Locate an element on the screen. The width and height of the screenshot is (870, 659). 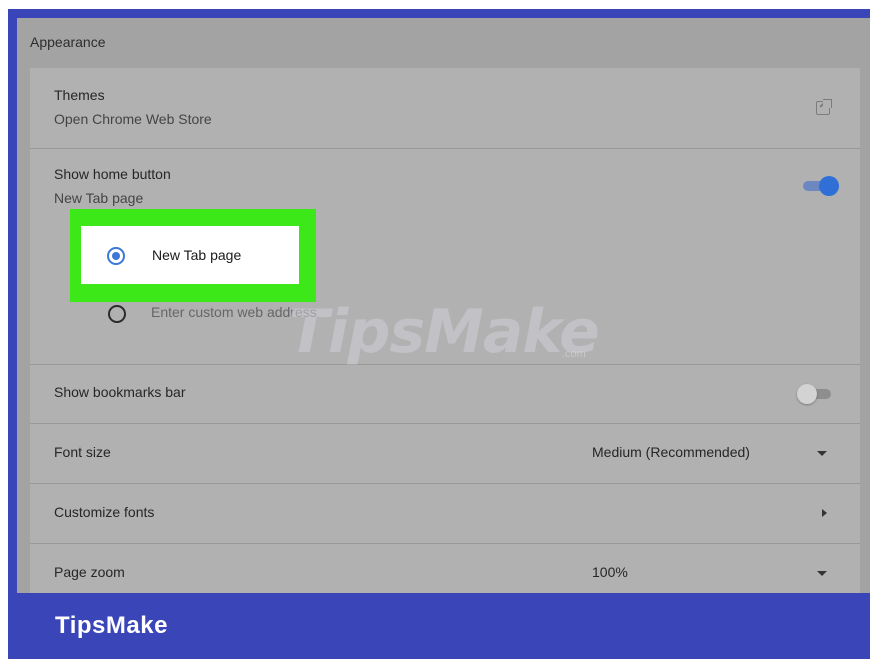
font-size-label: Font size is located at coordinates (82, 452).